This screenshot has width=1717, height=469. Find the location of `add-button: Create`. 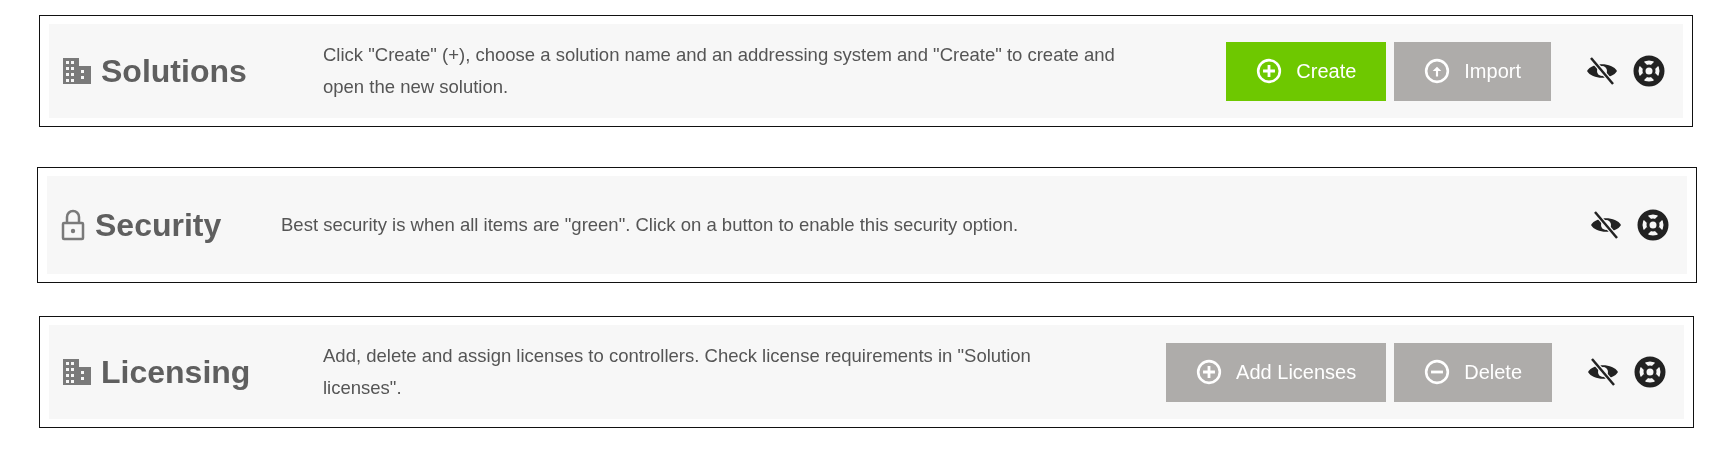

add-button: Create is located at coordinates (1306, 71).